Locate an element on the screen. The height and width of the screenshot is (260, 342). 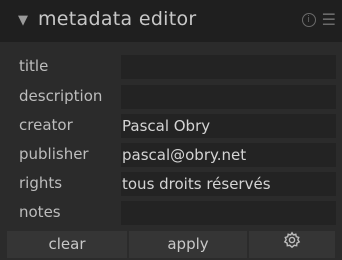
description-input is located at coordinates (228, 97).